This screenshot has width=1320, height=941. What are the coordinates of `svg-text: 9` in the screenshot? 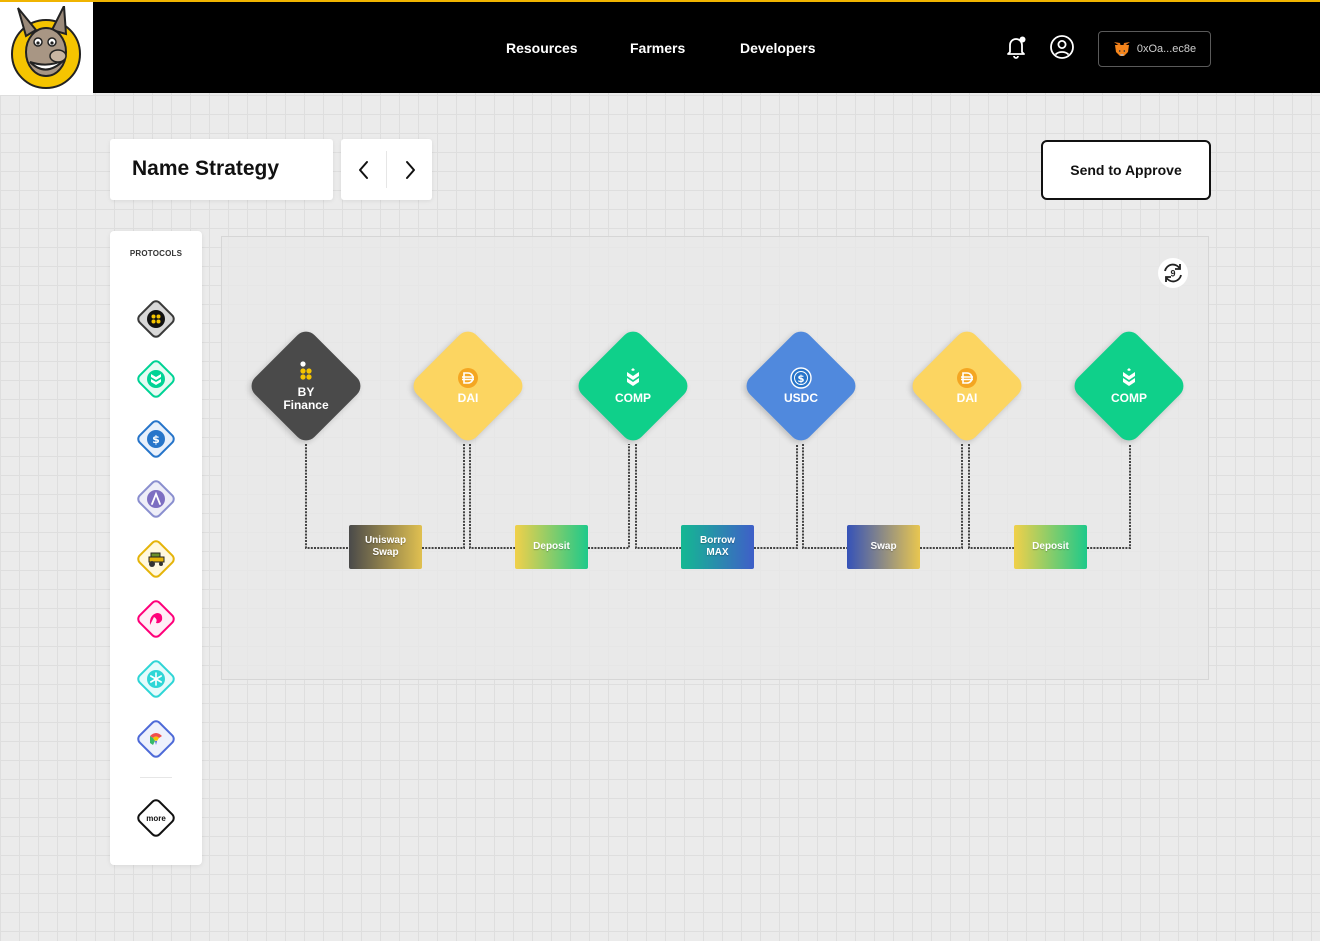 It's located at (1172, 274).